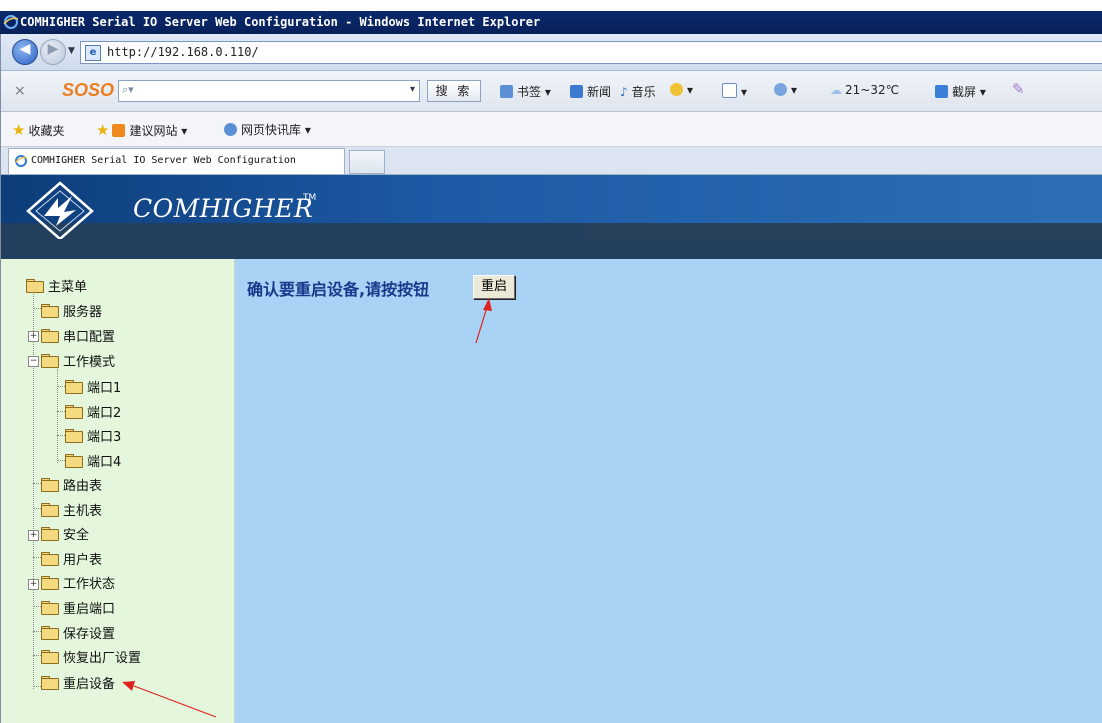 The width and height of the screenshot is (1102, 723). What do you see at coordinates (20, 91) in the screenshot?
I see `toolbar-close-button: ×` at bounding box center [20, 91].